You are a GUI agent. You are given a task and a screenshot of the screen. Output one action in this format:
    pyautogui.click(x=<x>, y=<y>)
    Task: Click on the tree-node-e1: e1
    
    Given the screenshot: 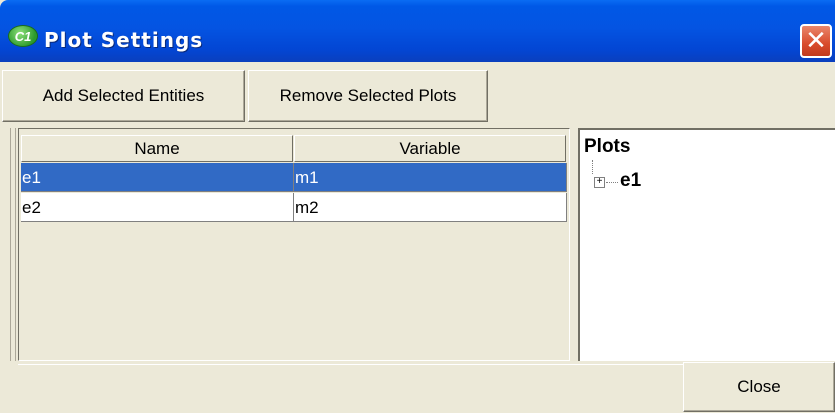 What is the action you would take?
    pyautogui.click(x=630, y=181)
    